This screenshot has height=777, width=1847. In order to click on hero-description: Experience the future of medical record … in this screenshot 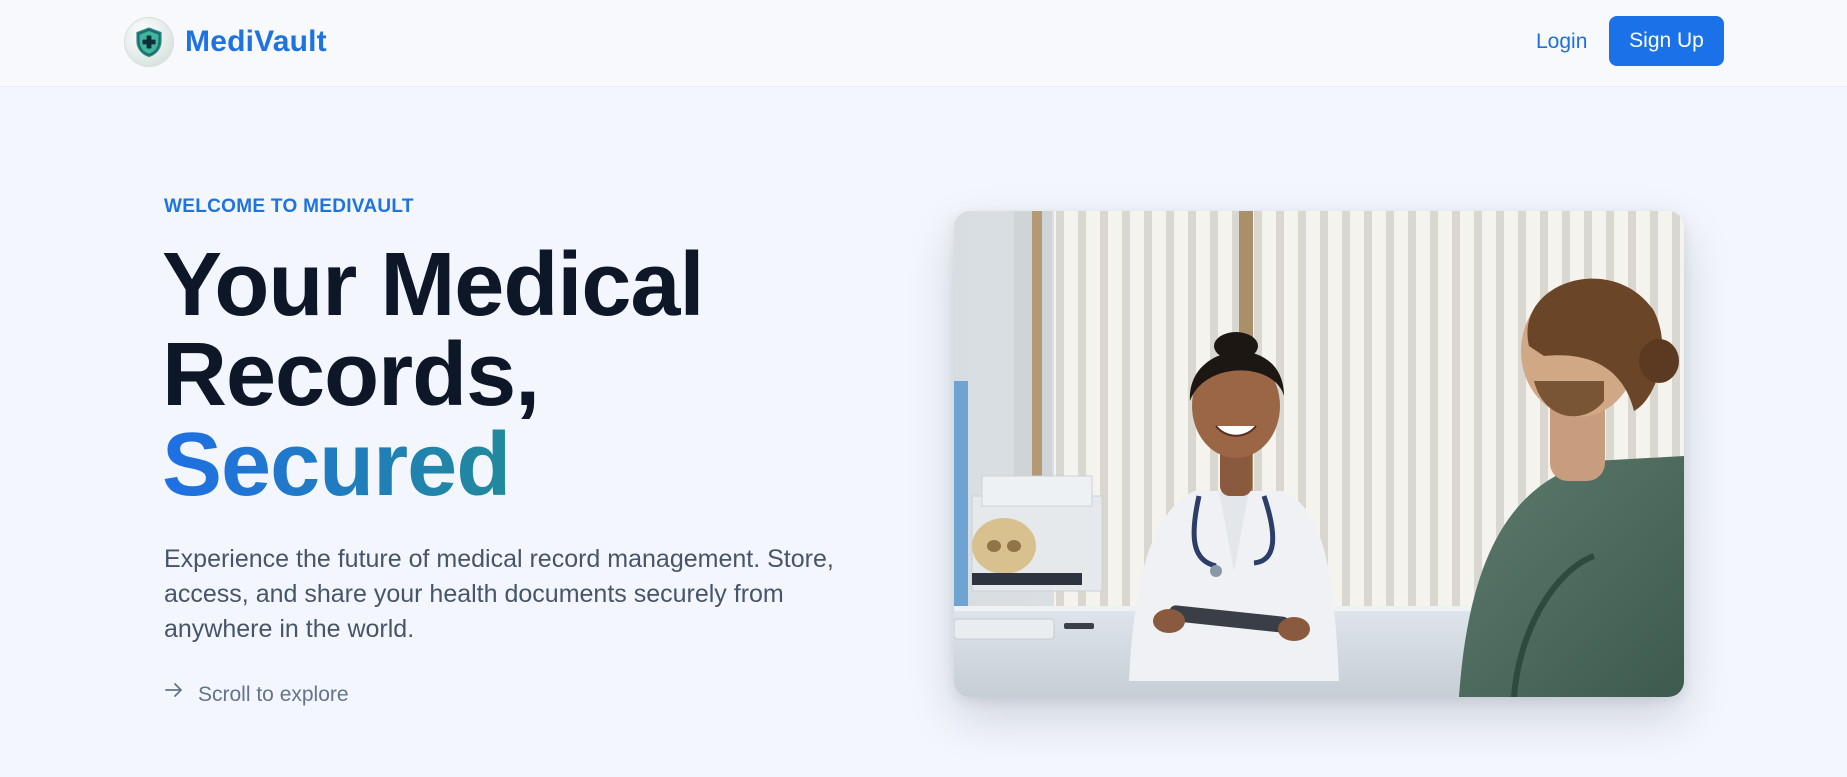, I will do `click(499, 594)`.